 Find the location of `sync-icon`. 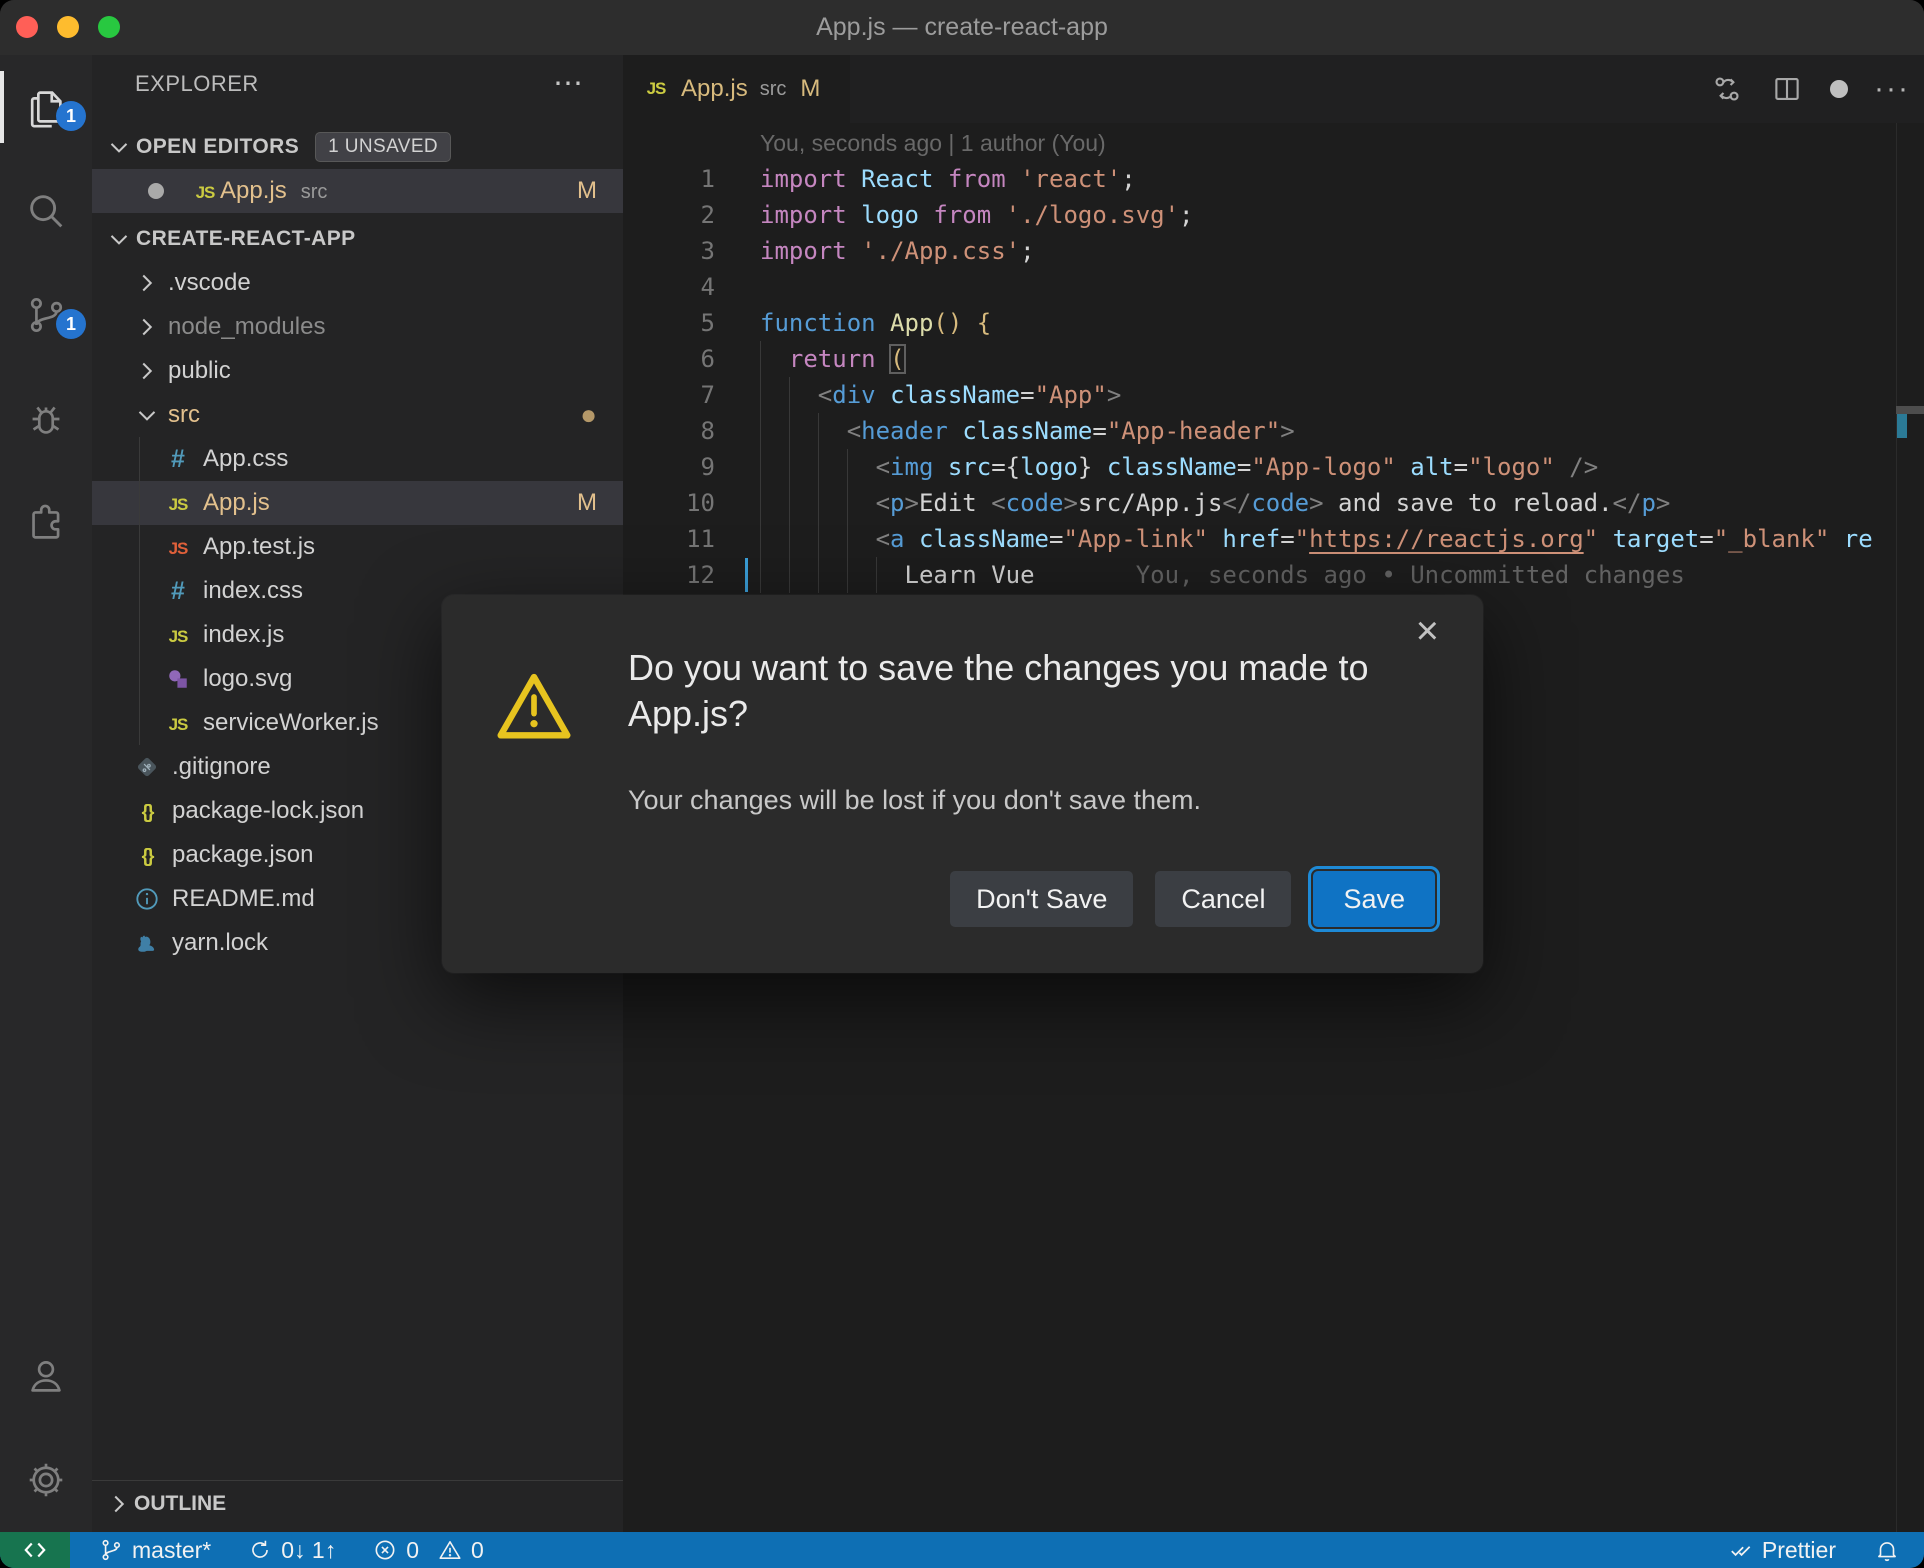

sync-icon is located at coordinates (260, 1549).